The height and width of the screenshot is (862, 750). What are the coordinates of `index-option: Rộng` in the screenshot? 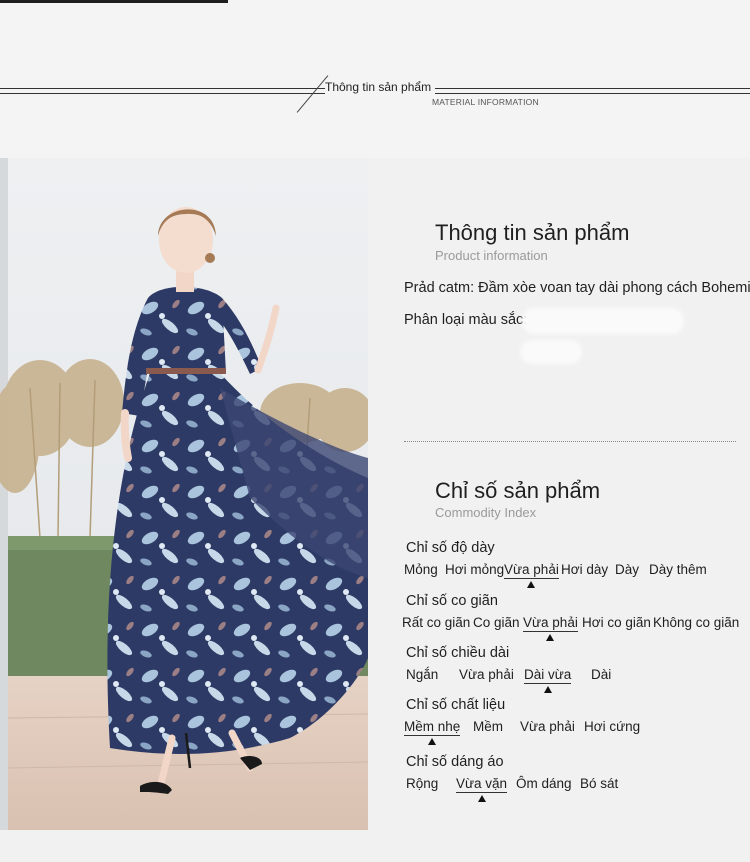 It's located at (422, 783).